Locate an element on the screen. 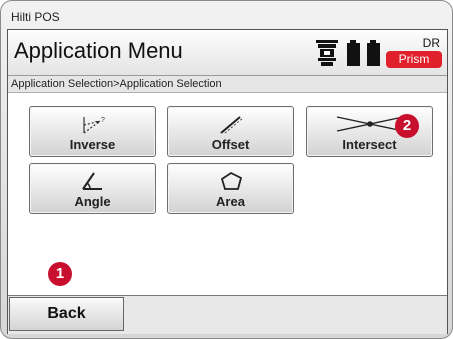 The height and width of the screenshot is (339, 453). intersect-label: Intersect is located at coordinates (369, 144).